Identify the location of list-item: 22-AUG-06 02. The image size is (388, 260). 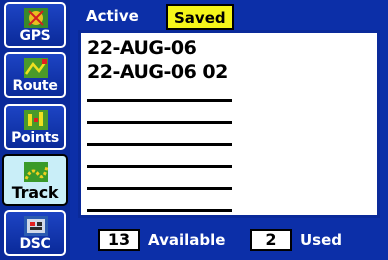
(157, 72).